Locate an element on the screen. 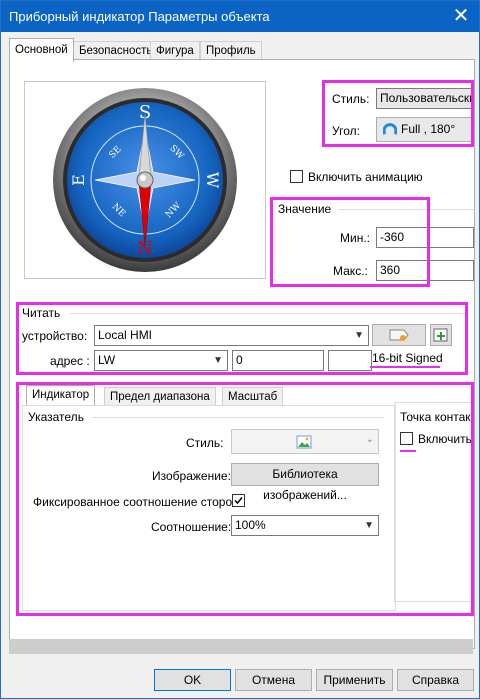 The width and height of the screenshot is (480, 699). angle-button: Full , 180° is located at coordinates (425, 129).